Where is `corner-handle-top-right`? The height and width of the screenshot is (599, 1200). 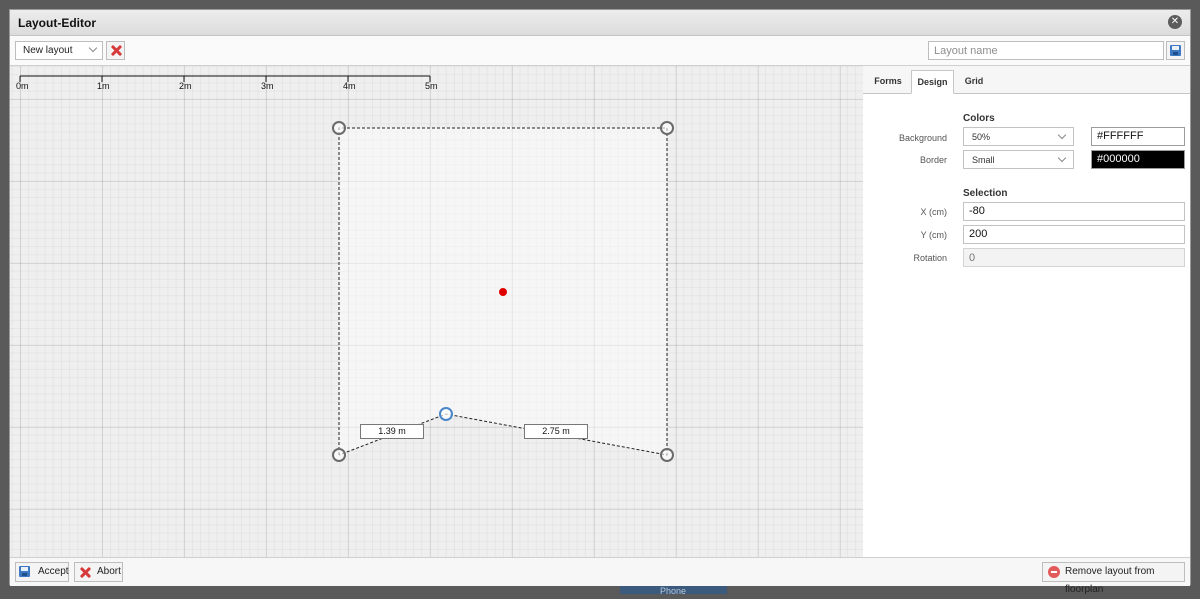
corner-handle-top-right is located at coordinates (667, 128).